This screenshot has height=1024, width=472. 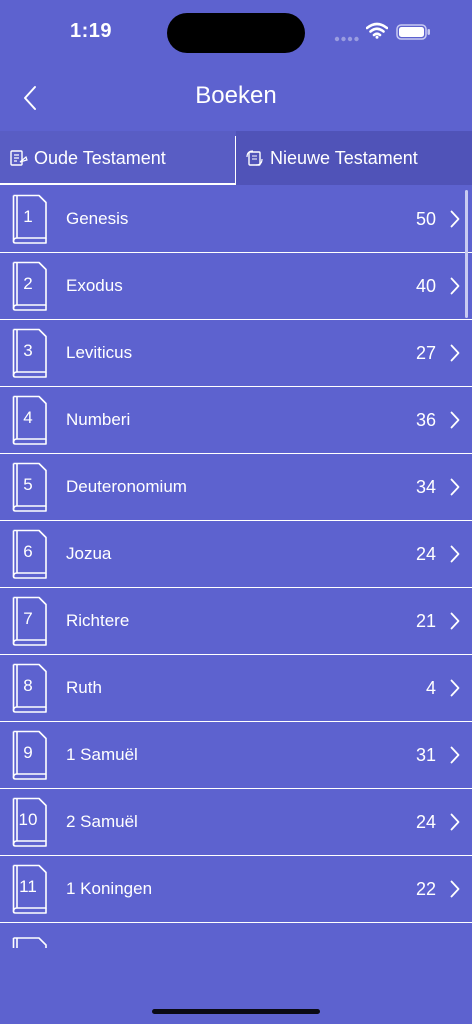 I want to click on book-row: 7 Richtere 21, so click(x=236, y=621).